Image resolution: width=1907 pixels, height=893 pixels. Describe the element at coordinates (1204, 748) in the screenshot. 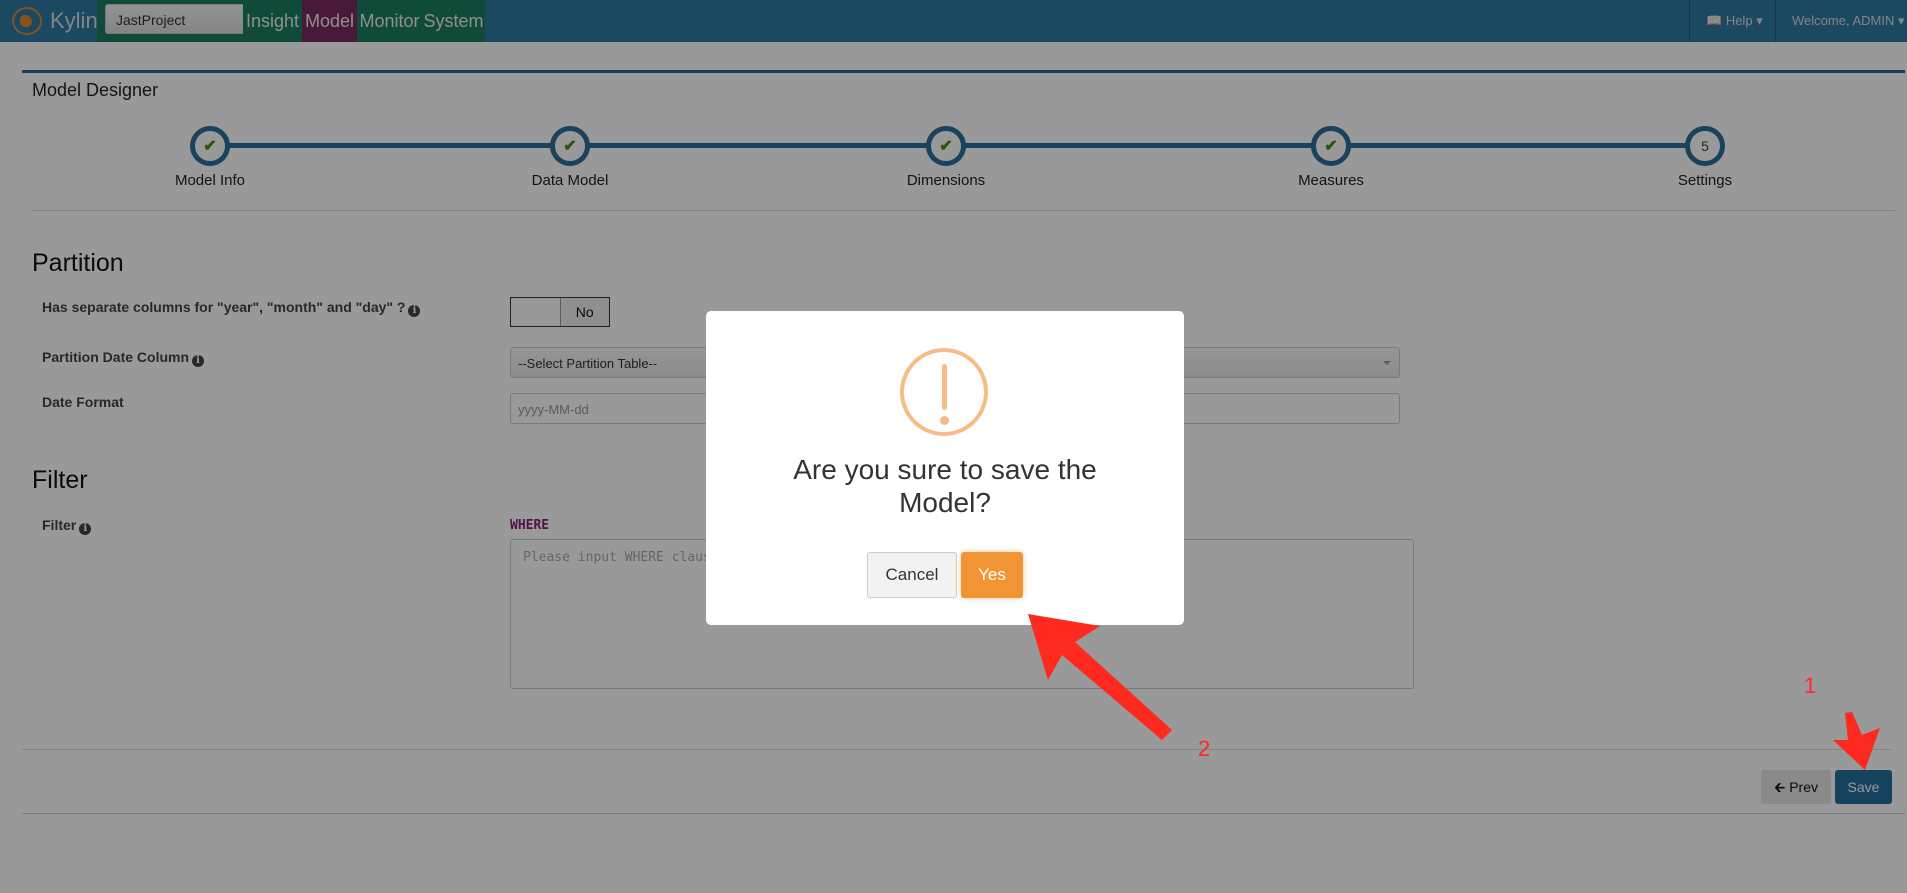

I see `annotation-label-2: 2` at that location.